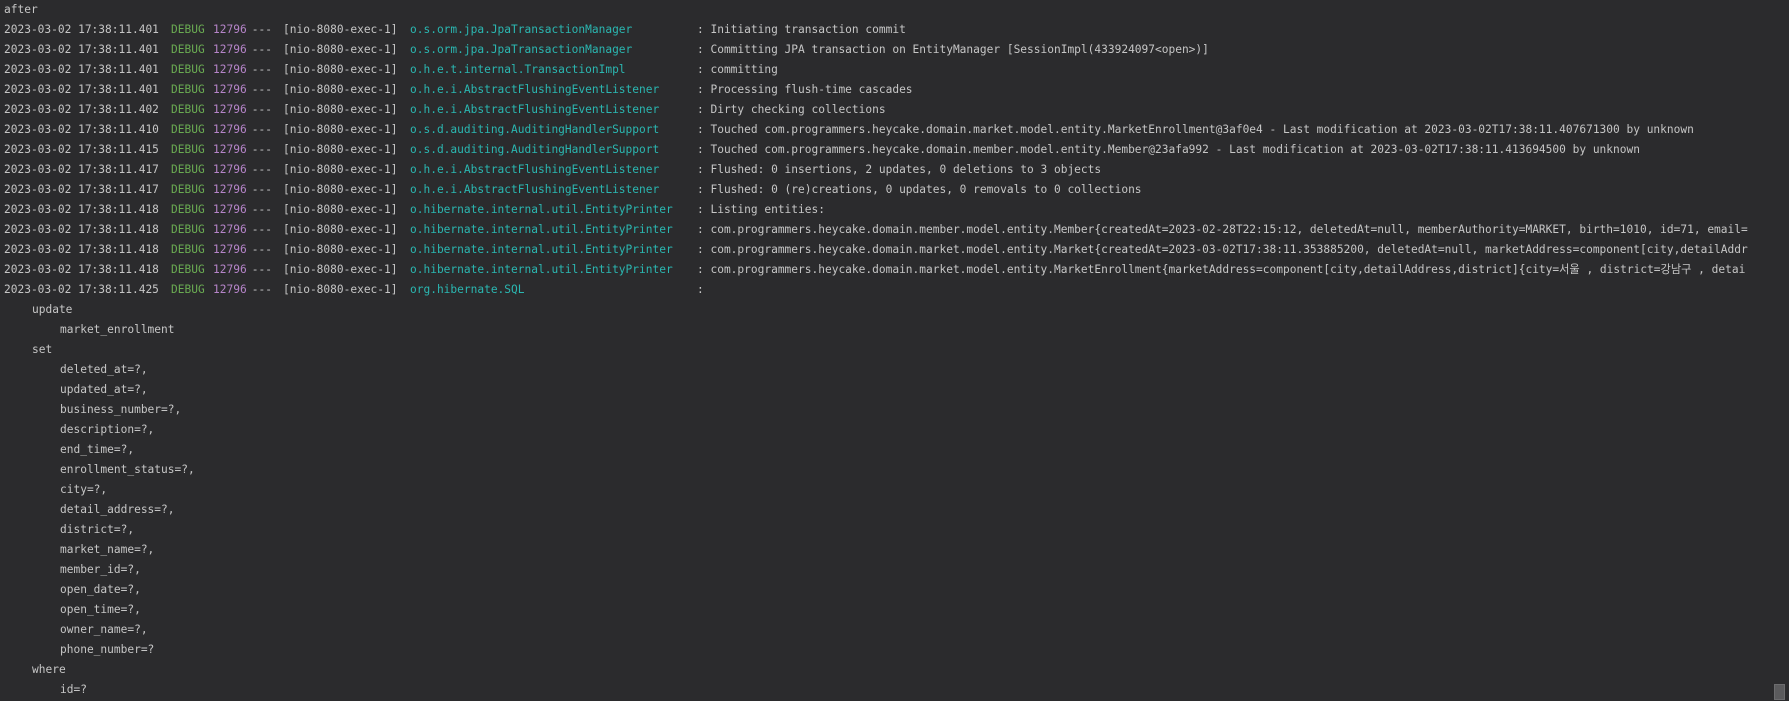 This screenshot has height=701, width=1789. I want to click on sql-line: owner_name=?,, so click(104, 629).